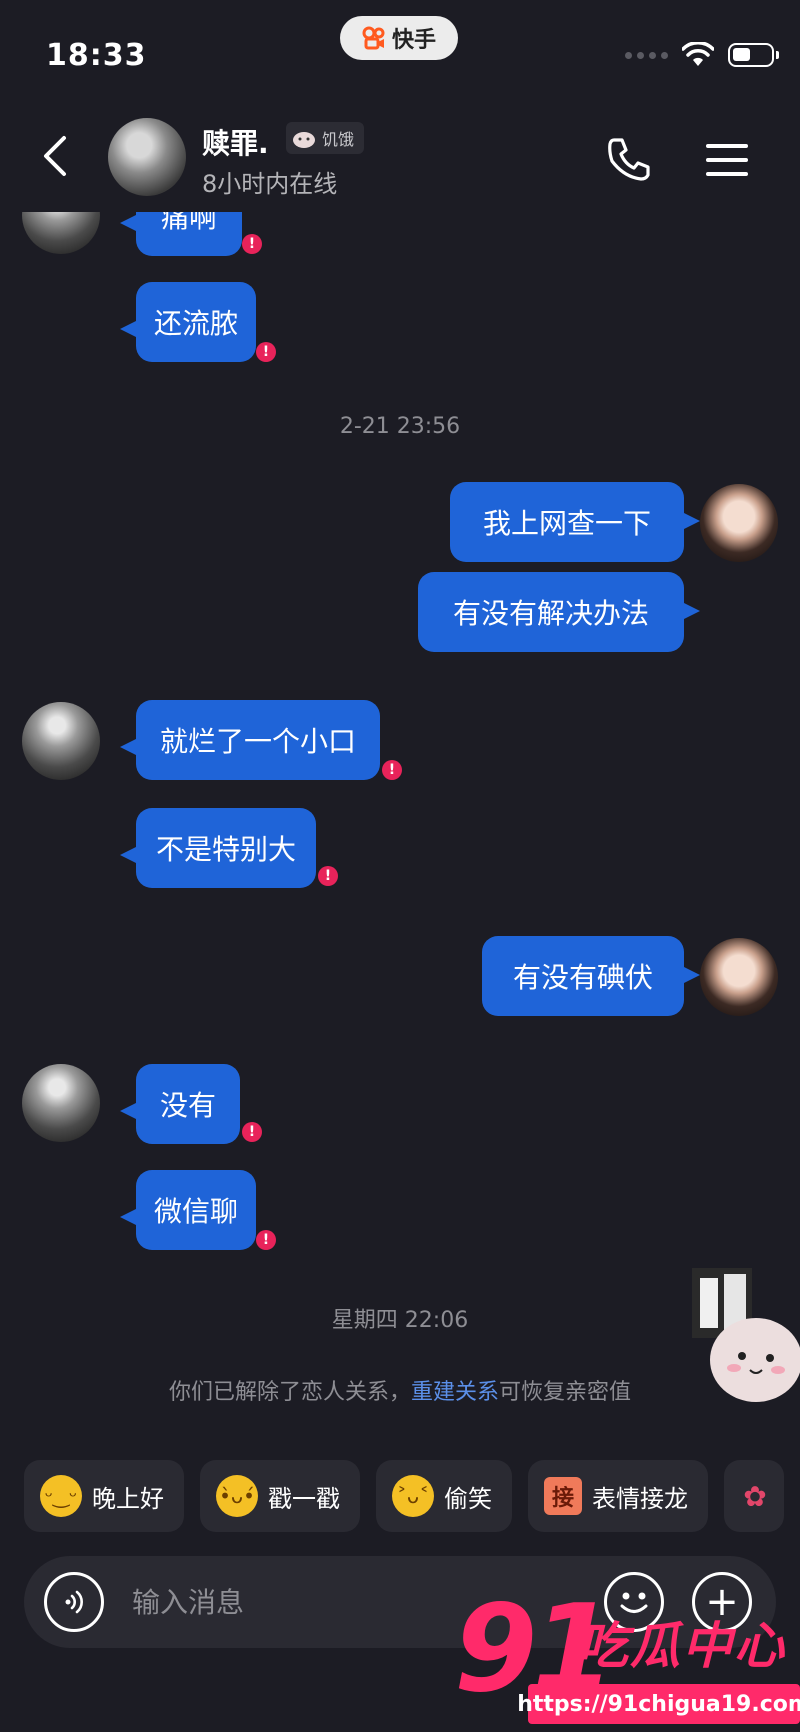 This screenshot has width=800, height=1732. What do you see at coordinates (225, 849) in the screenshot?
I see `message-text: 不是特别大` at bounding box center [225, 849].